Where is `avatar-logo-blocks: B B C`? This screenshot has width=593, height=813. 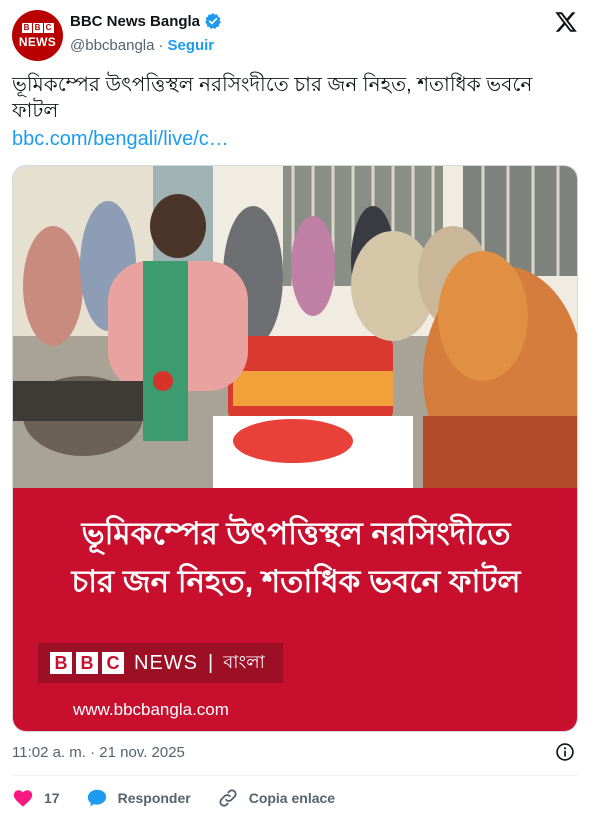
avatar-logo-blocks: B B C is located at coordinates (37, 27).